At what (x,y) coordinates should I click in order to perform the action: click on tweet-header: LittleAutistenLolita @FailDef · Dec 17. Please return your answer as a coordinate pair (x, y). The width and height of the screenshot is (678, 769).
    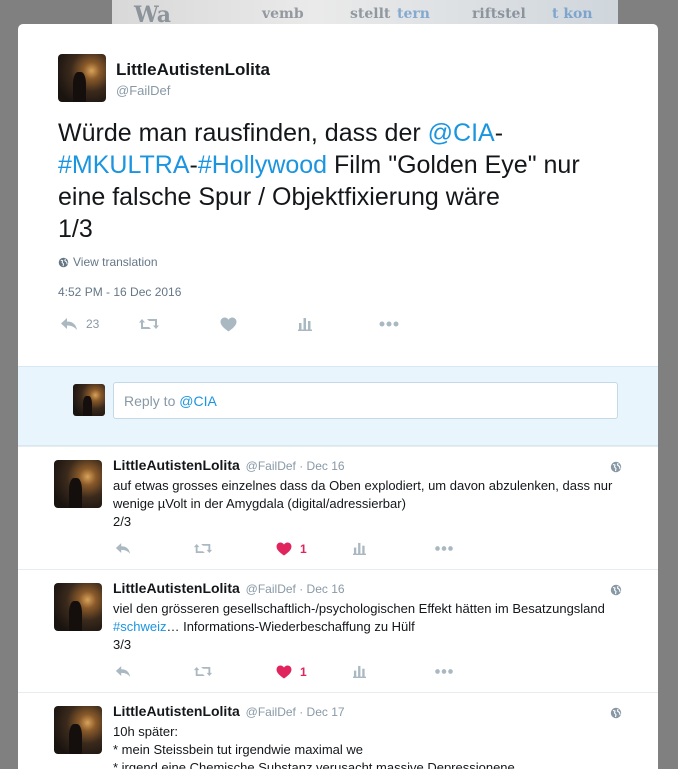
    Looking at the image, I should click on (229, 711).